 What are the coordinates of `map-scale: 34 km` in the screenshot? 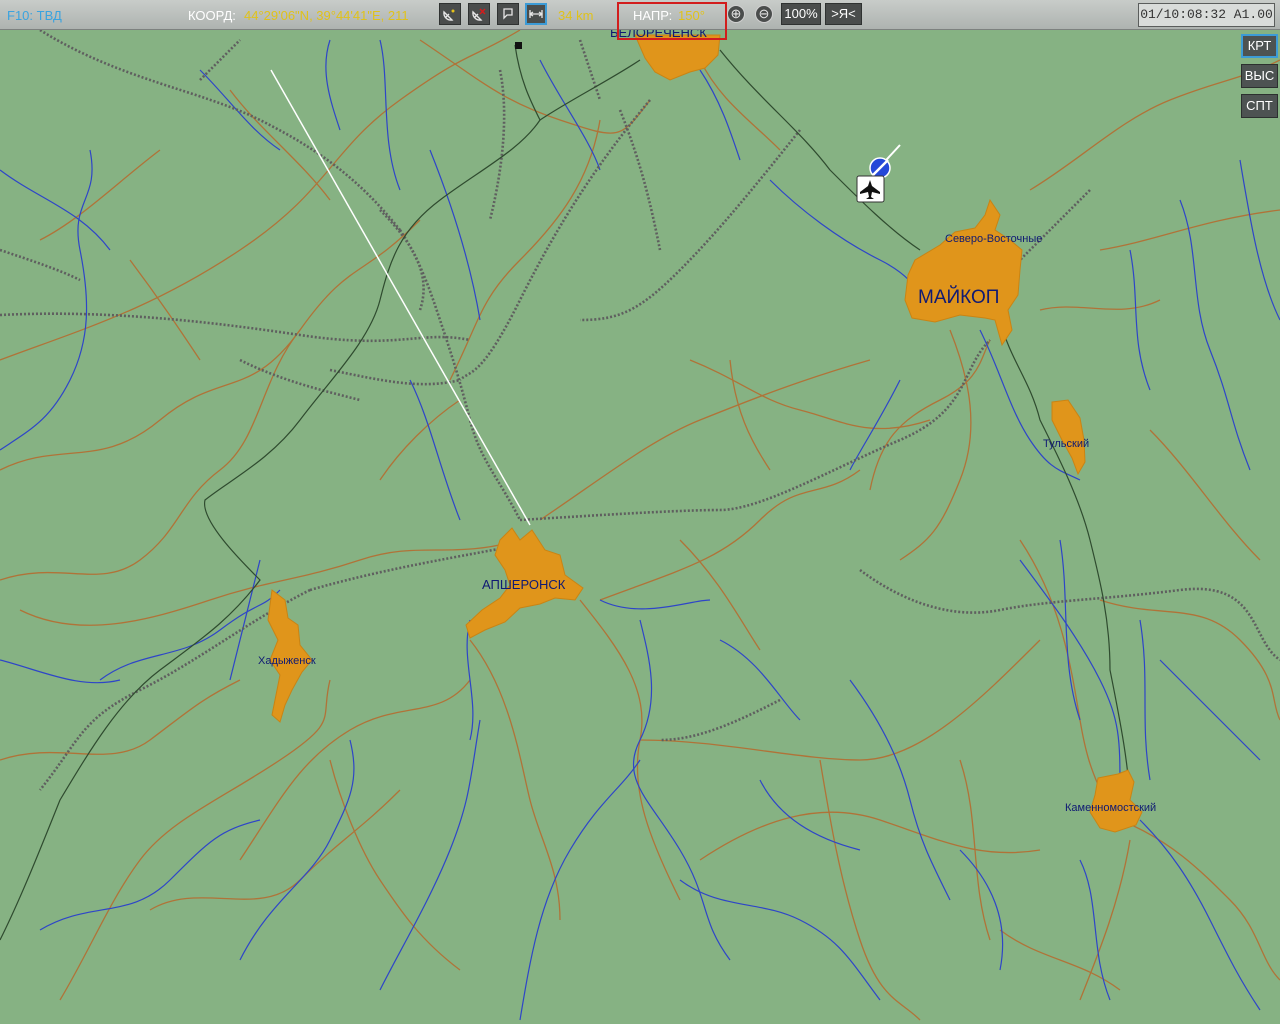 It's located at (576, 15).